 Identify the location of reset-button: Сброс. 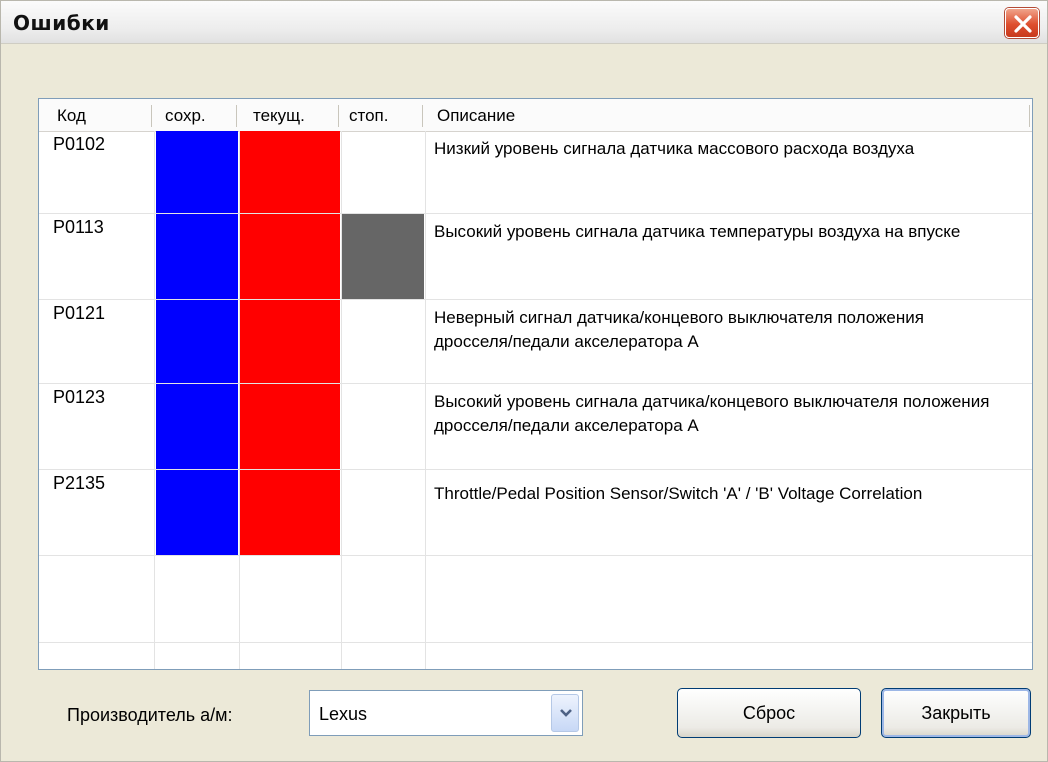
(769, 713).